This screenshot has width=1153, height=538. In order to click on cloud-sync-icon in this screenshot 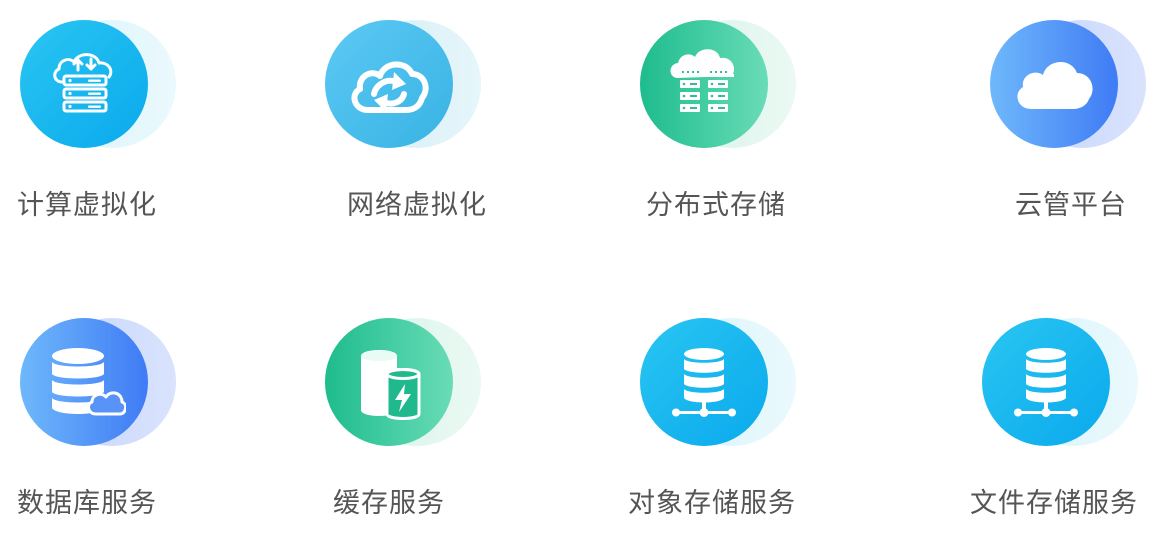, I will do `click(390, 87)`.